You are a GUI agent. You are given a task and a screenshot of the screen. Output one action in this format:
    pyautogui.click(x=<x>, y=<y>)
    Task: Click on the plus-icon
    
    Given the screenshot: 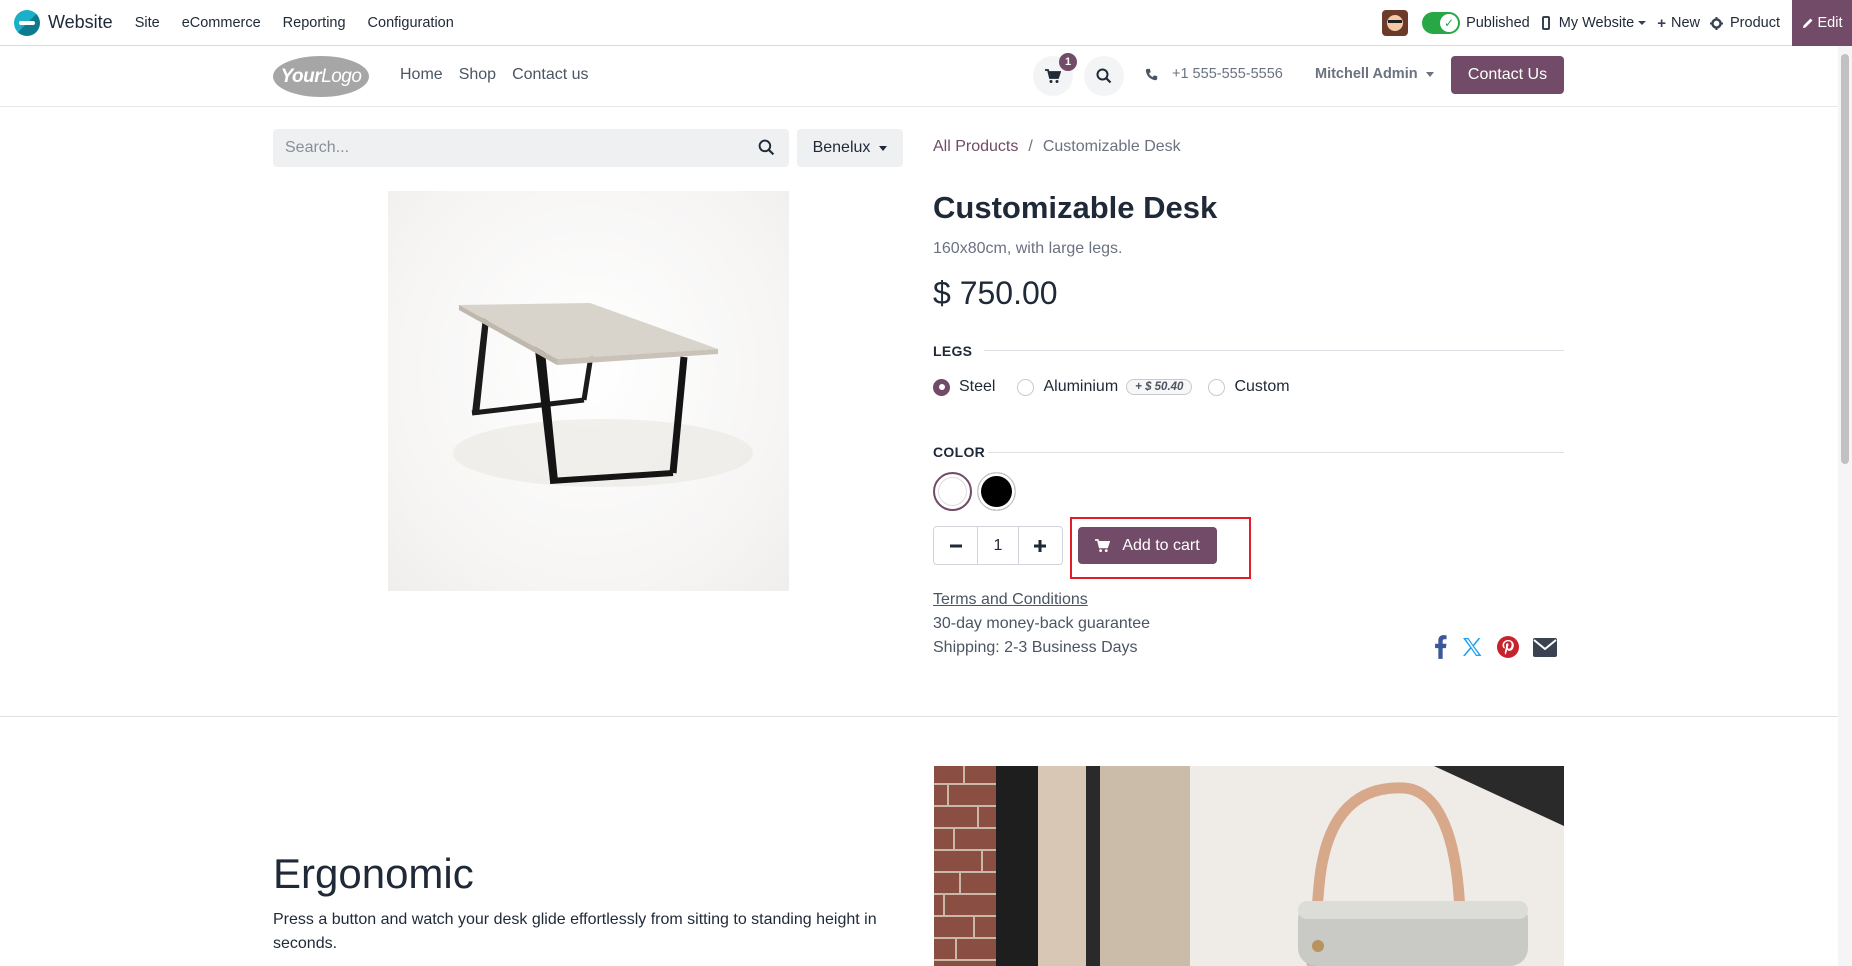 What is the action you would take?
    pyautogui.click(x=1040, y=545)
    